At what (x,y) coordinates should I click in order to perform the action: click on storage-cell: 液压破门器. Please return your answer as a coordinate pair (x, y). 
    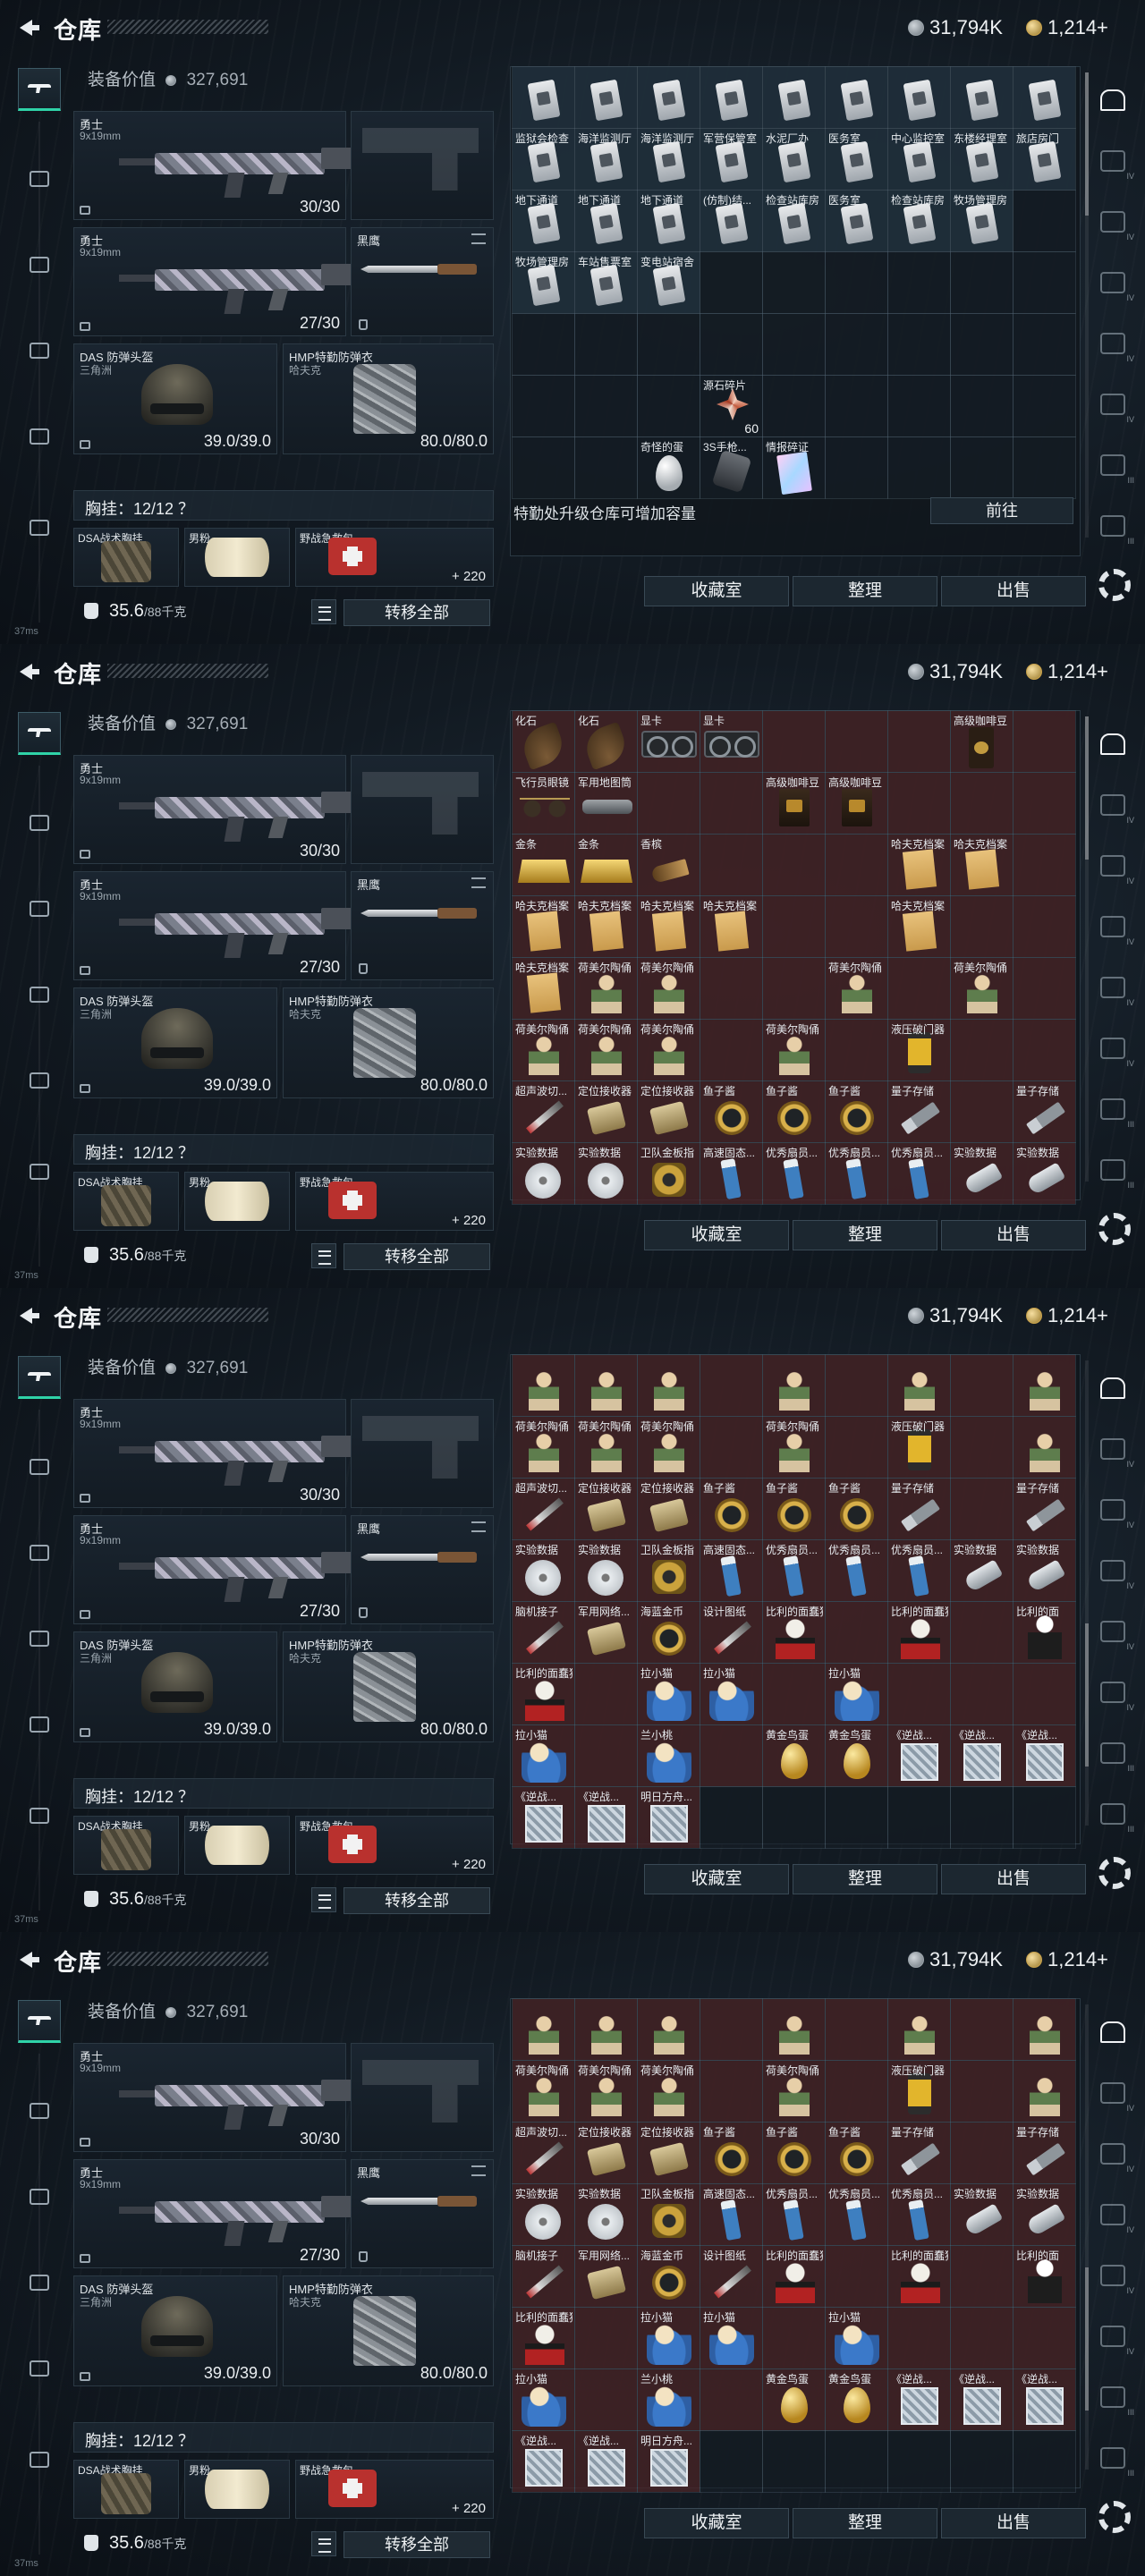
    Looking at the image, I should click on (919, 1050).